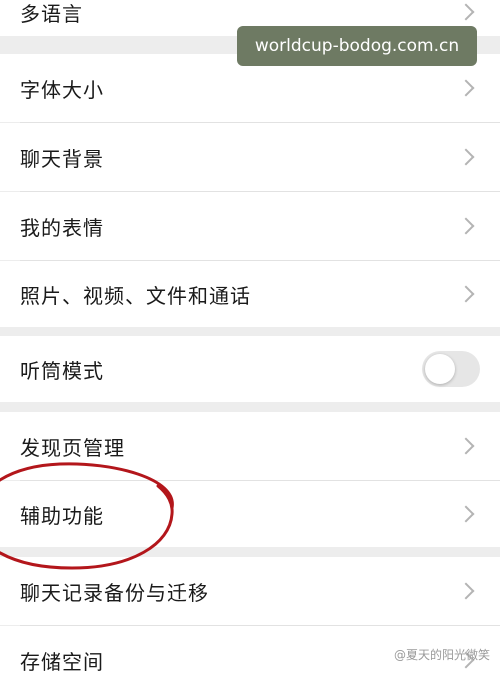 This screenshot has height=686, width=500. What do you see at coordinates (62, 158) in the screenshot?
I see `row-label: 聊天背景` at bounding box center [62, 158].